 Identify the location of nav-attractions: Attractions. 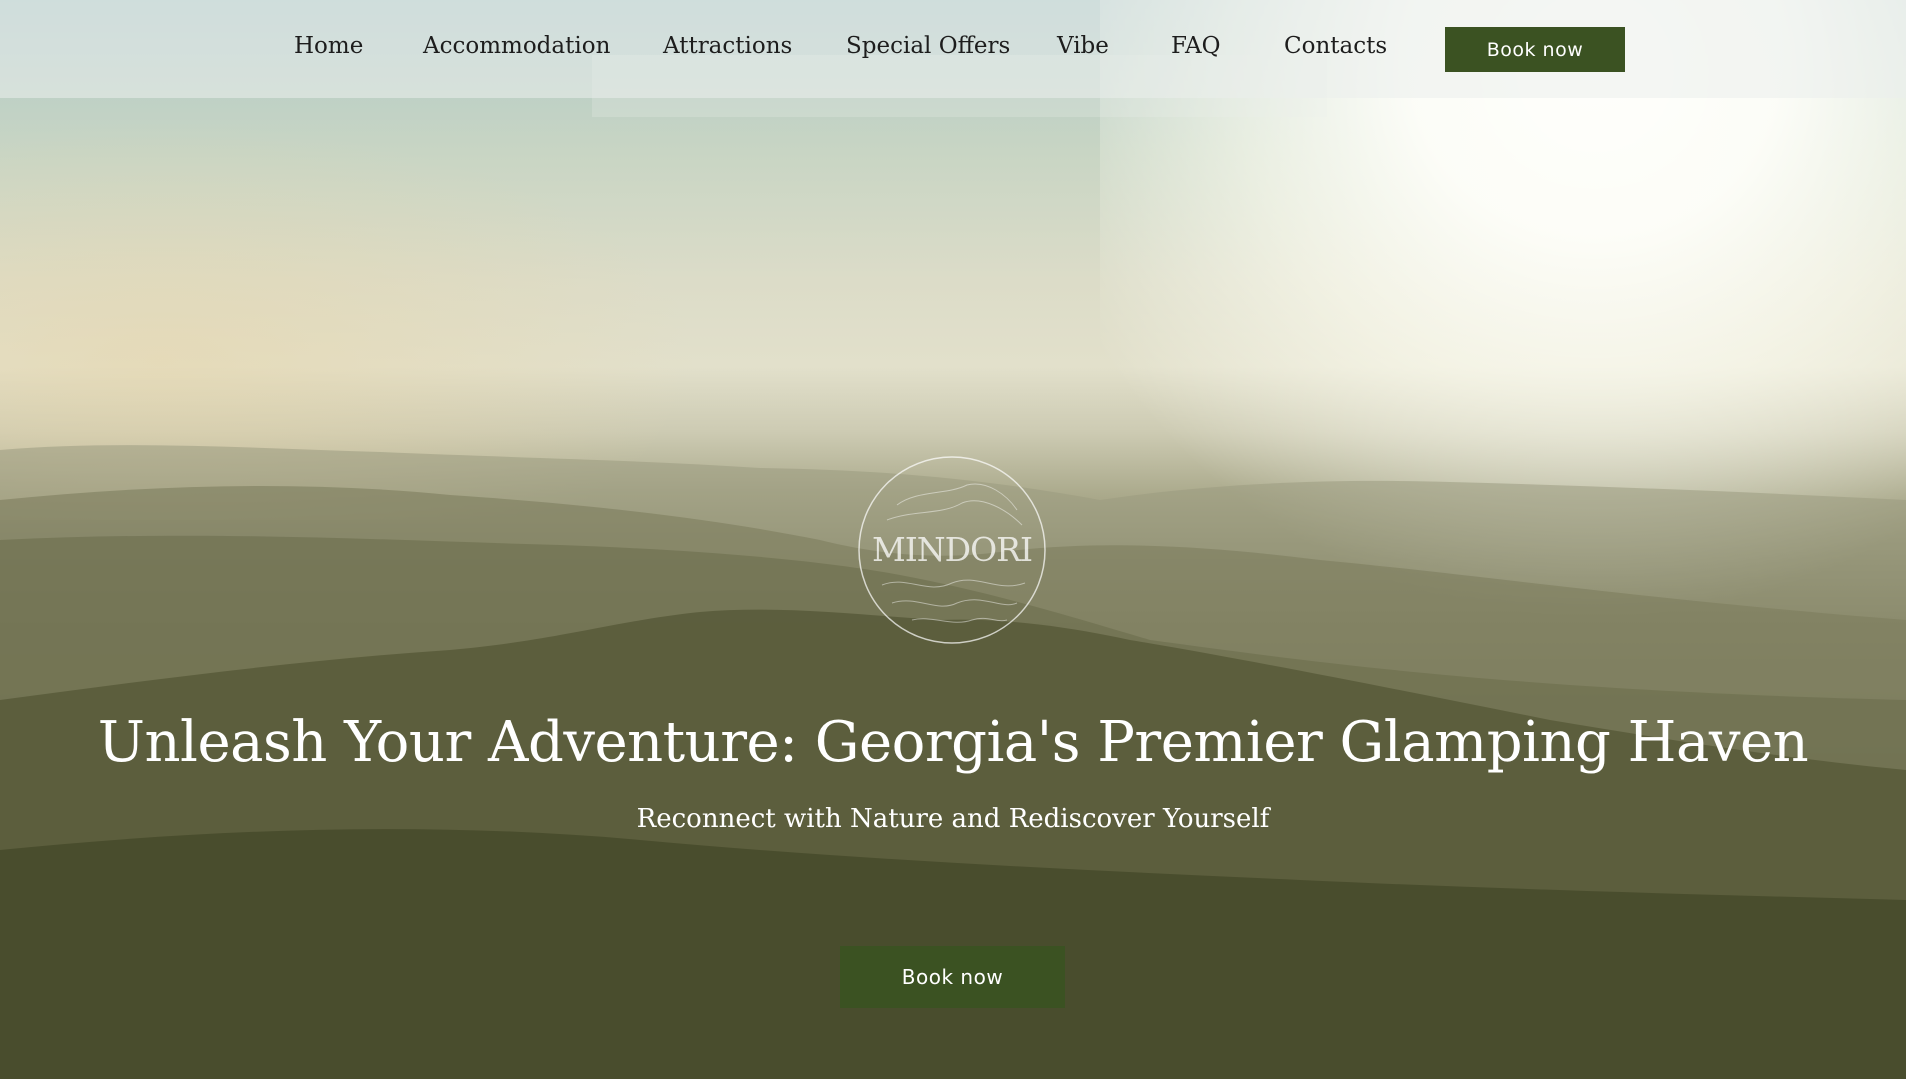
(727, 46).